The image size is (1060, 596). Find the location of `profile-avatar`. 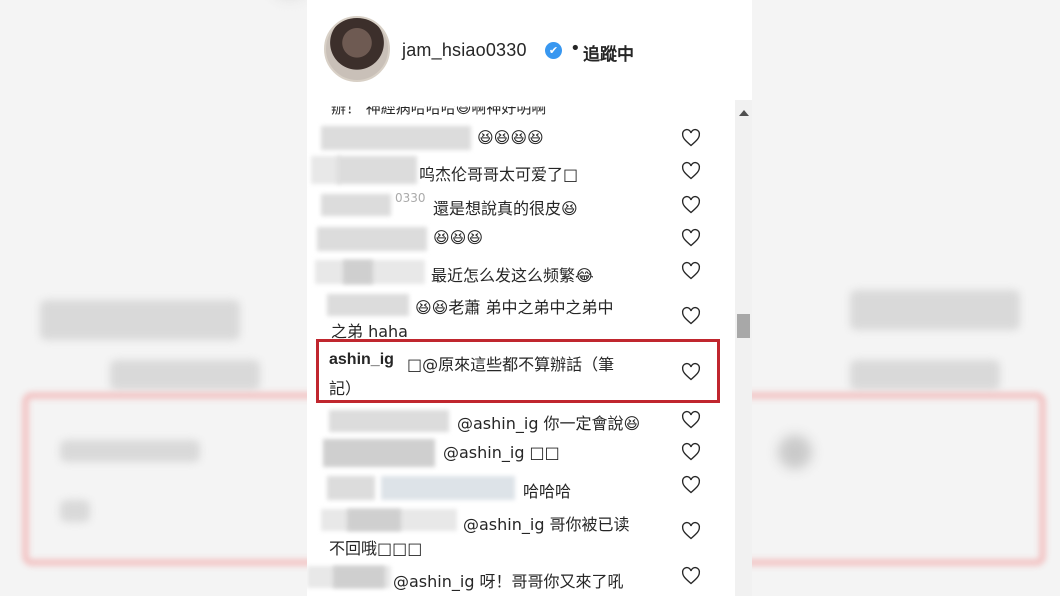

profile-avatar is located at coordinates (357, 49).